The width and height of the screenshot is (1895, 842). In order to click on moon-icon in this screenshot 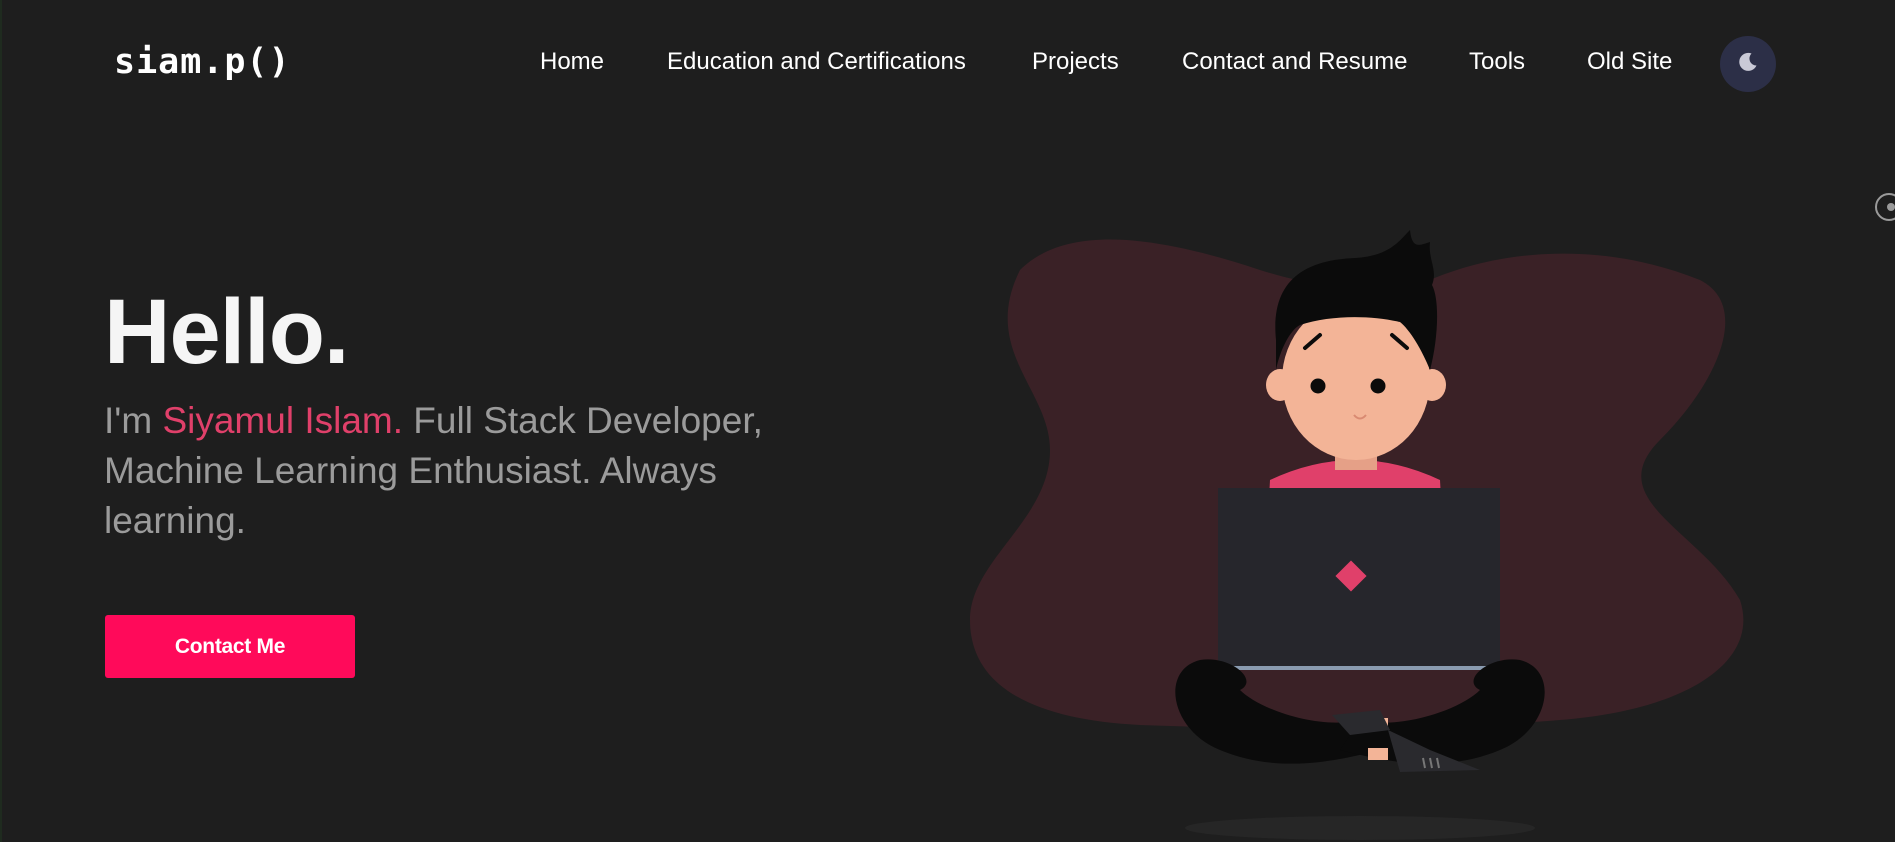, I will do `click(1748, 64)`.